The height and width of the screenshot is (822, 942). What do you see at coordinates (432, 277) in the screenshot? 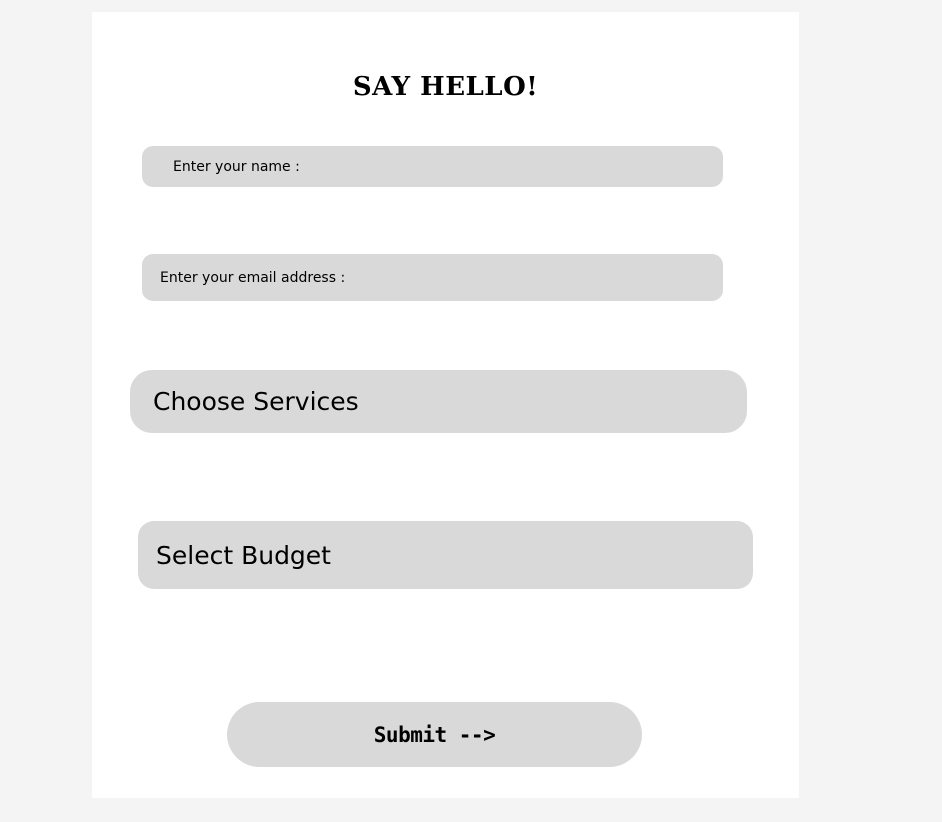
I see `email-input: Enter your email address :` at bounding box center [432, 277].